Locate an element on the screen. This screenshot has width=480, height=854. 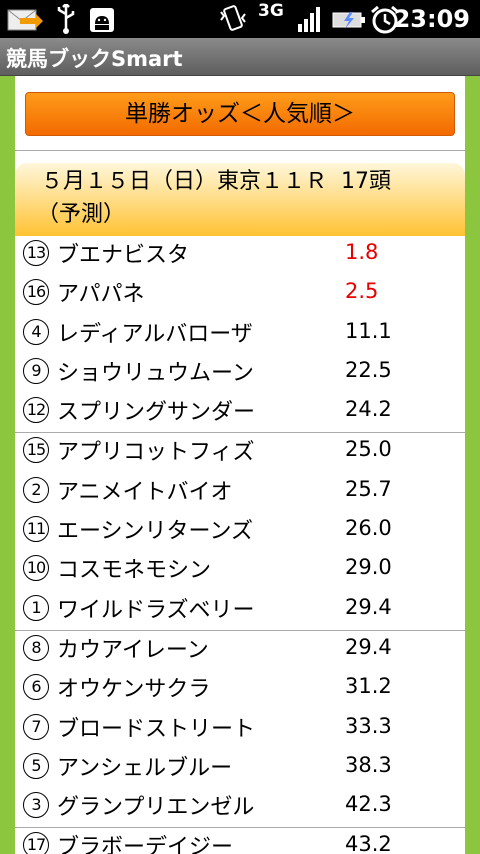
horse-number-badge: 1 is located at coordinates (36, 607).